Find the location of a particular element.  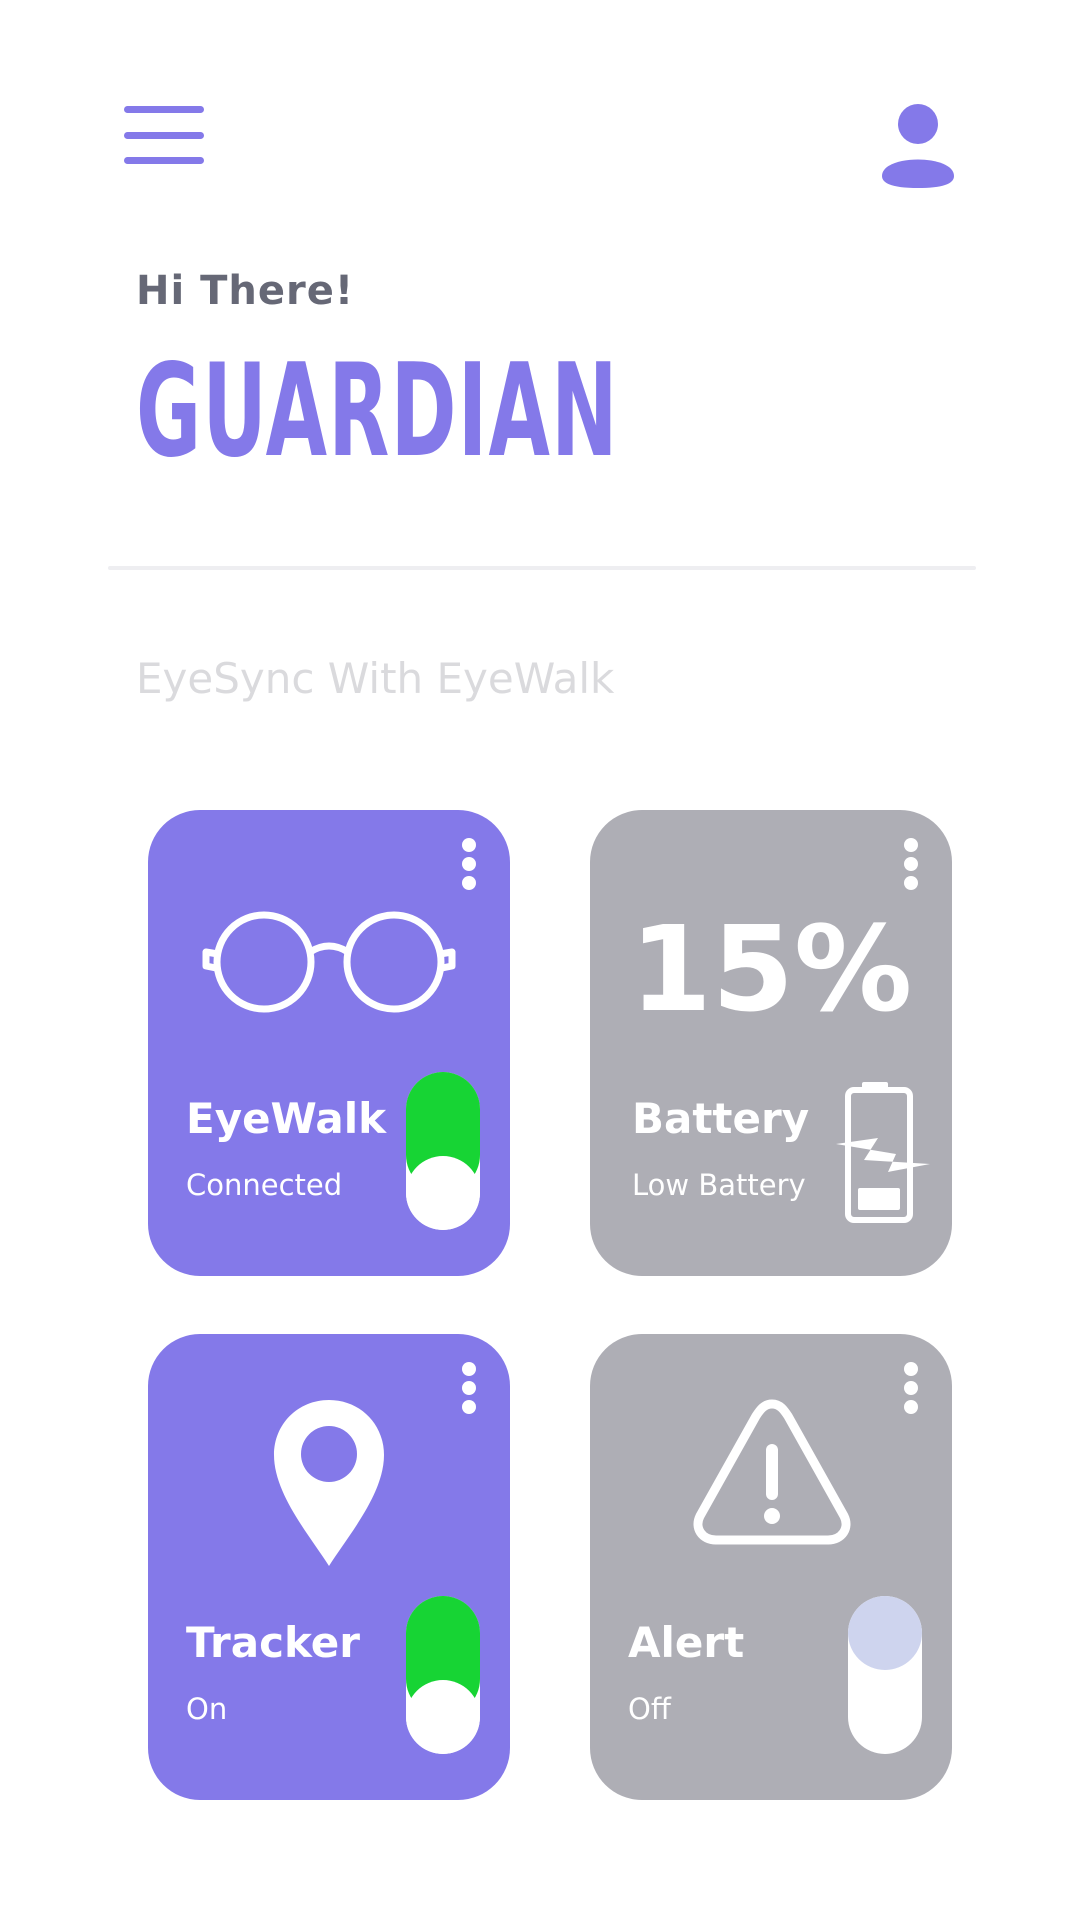

eyewalk-toggle is located at coordinates (443, 1151).